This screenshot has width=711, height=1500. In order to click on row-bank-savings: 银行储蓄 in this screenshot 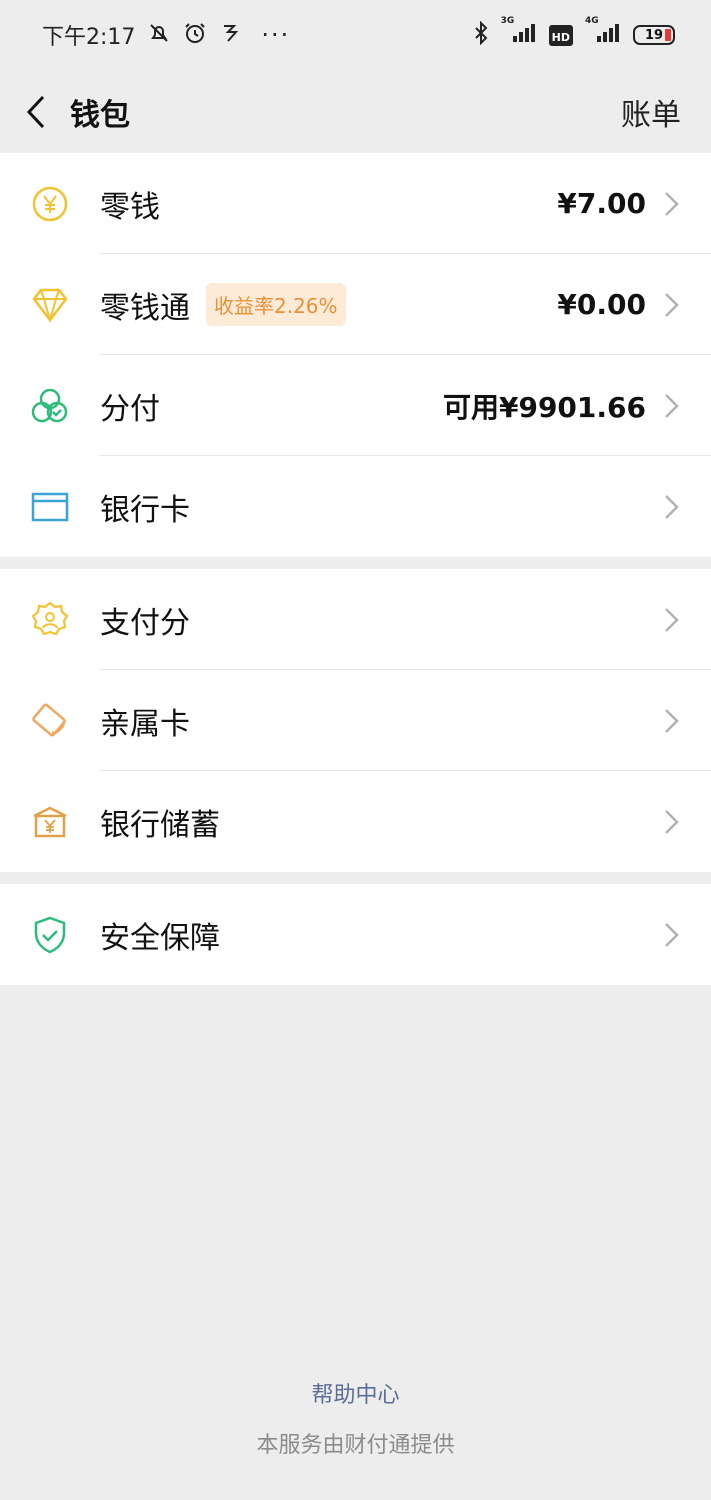, I will do `click(355, 821)`.